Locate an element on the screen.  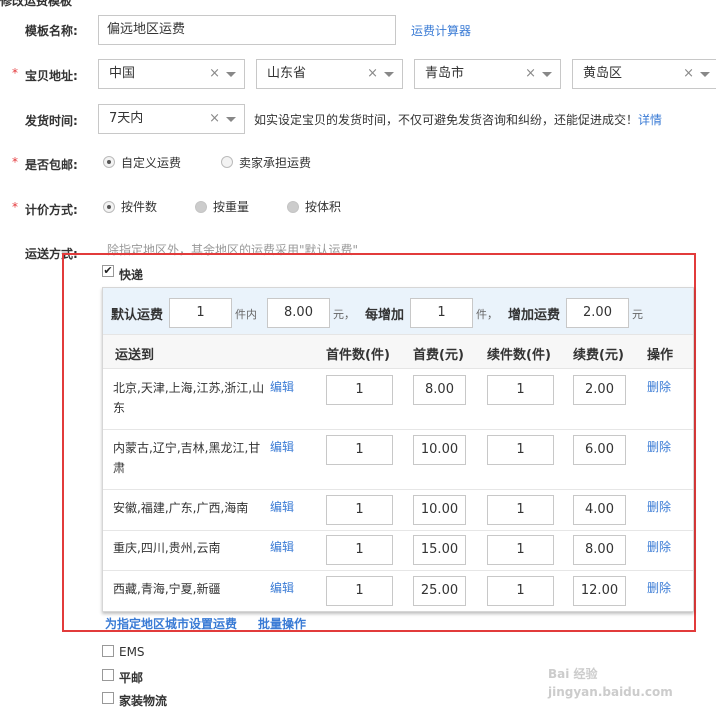
seller-pays-radio is located at coordinates (227, 162).